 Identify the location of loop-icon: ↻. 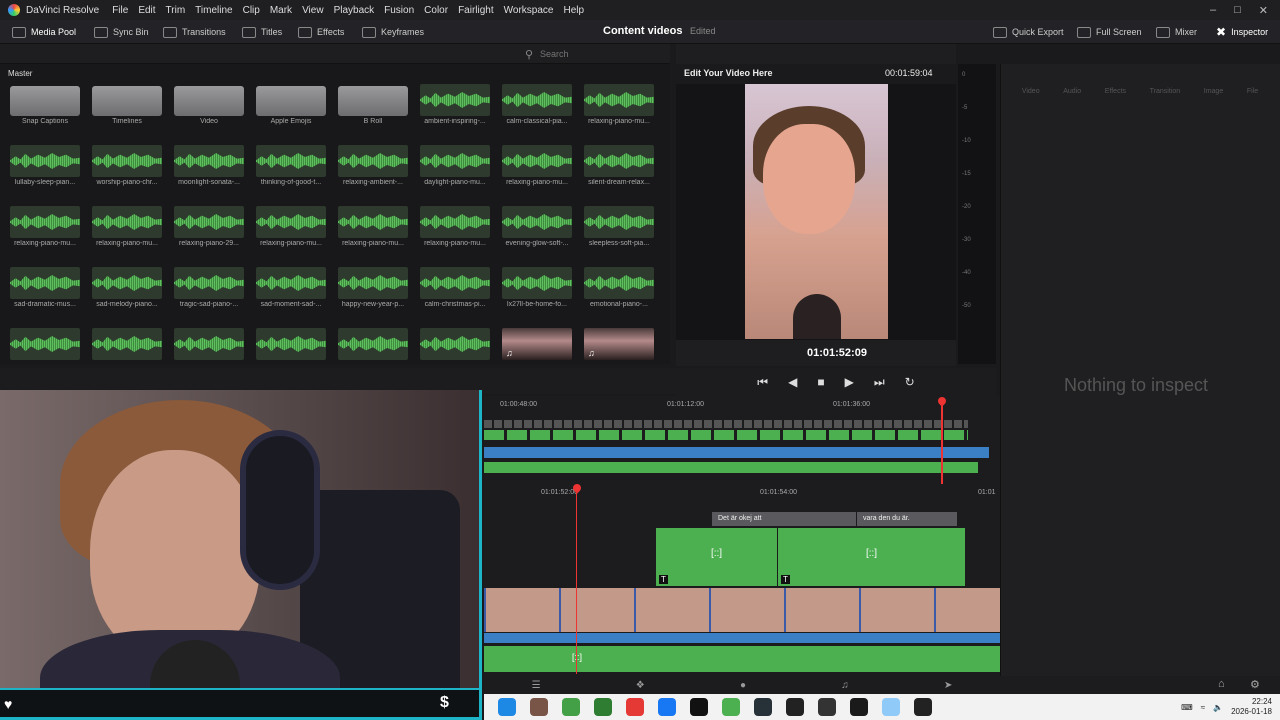
(910, 382).